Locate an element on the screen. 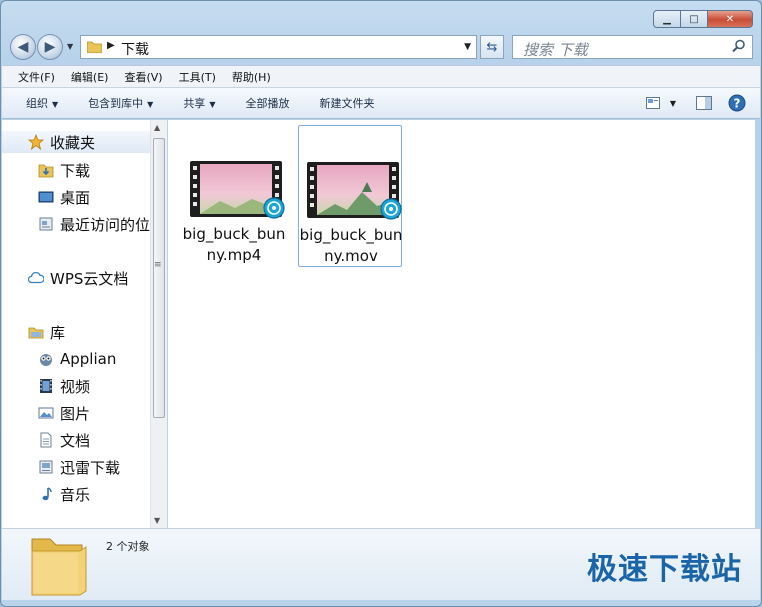 The width and height of the screenshot is (762, 607). help-icon: ? is located at coordinates (737, 103).